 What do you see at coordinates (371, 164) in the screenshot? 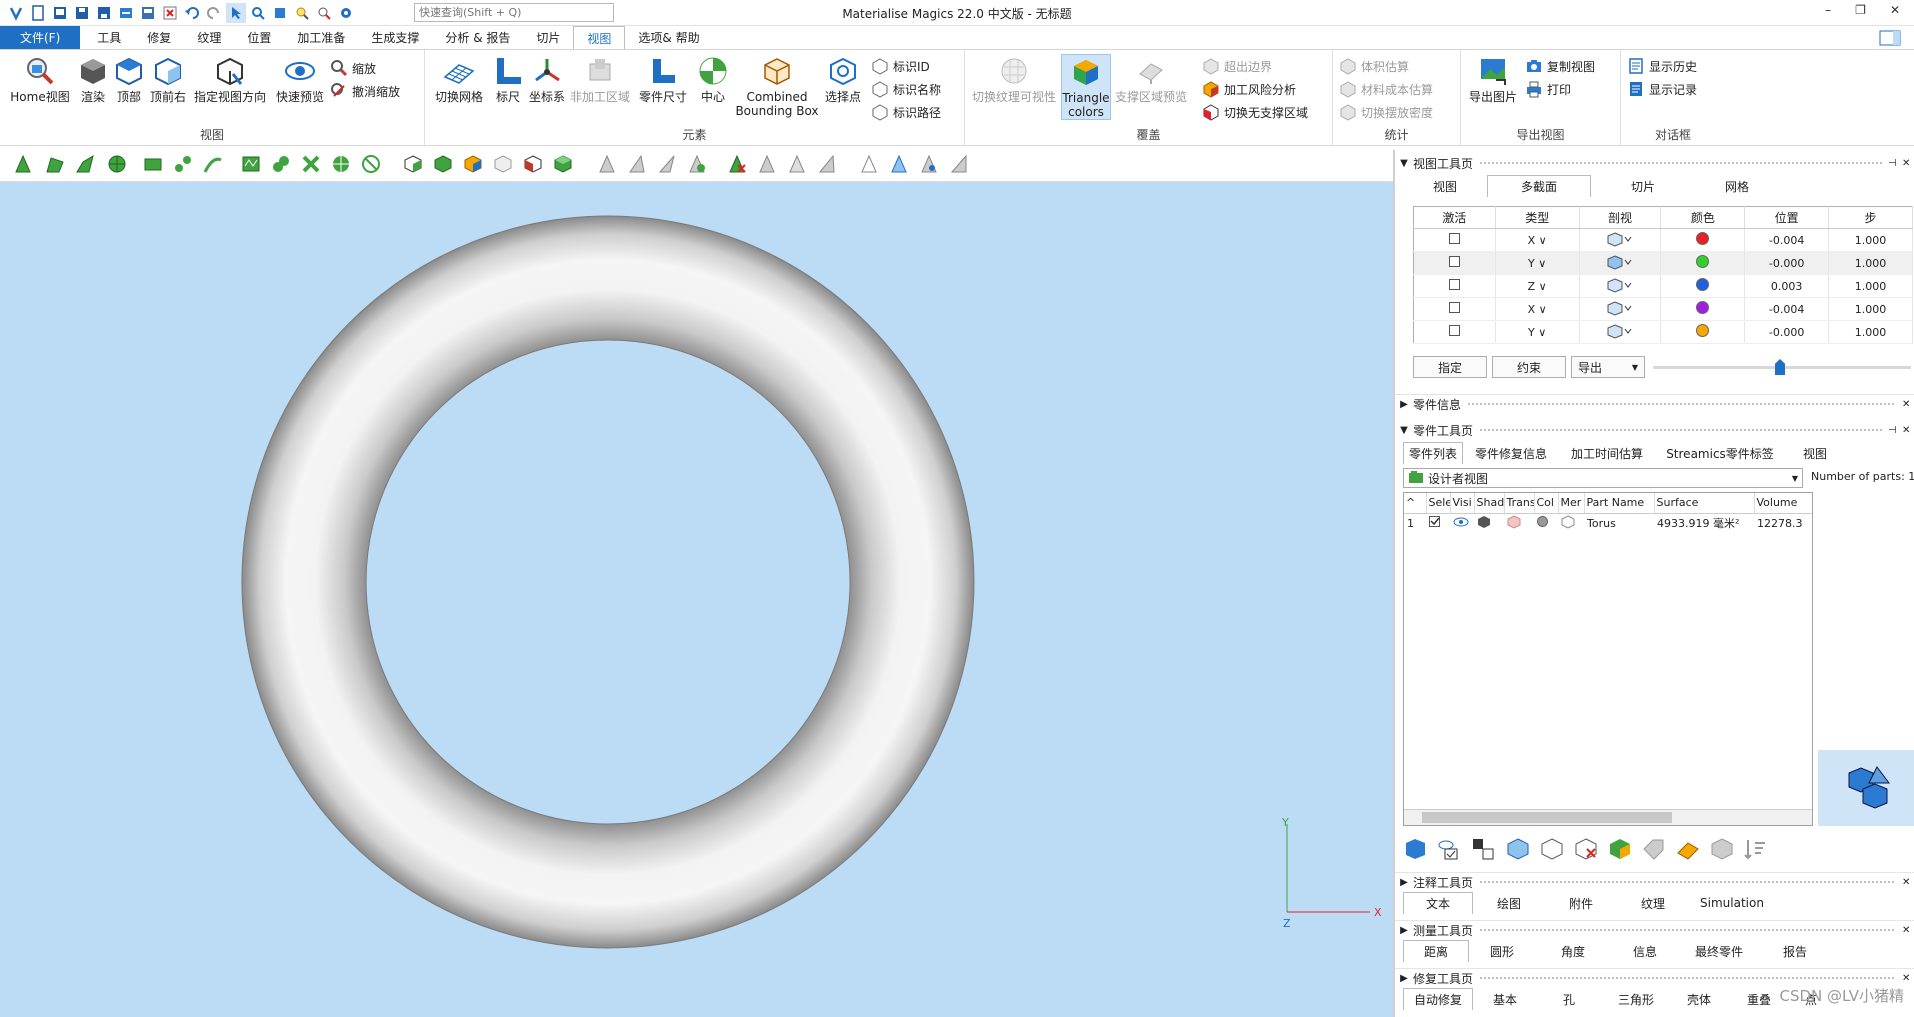
I see `cone-select-icon` at bounding box center [371, 164].